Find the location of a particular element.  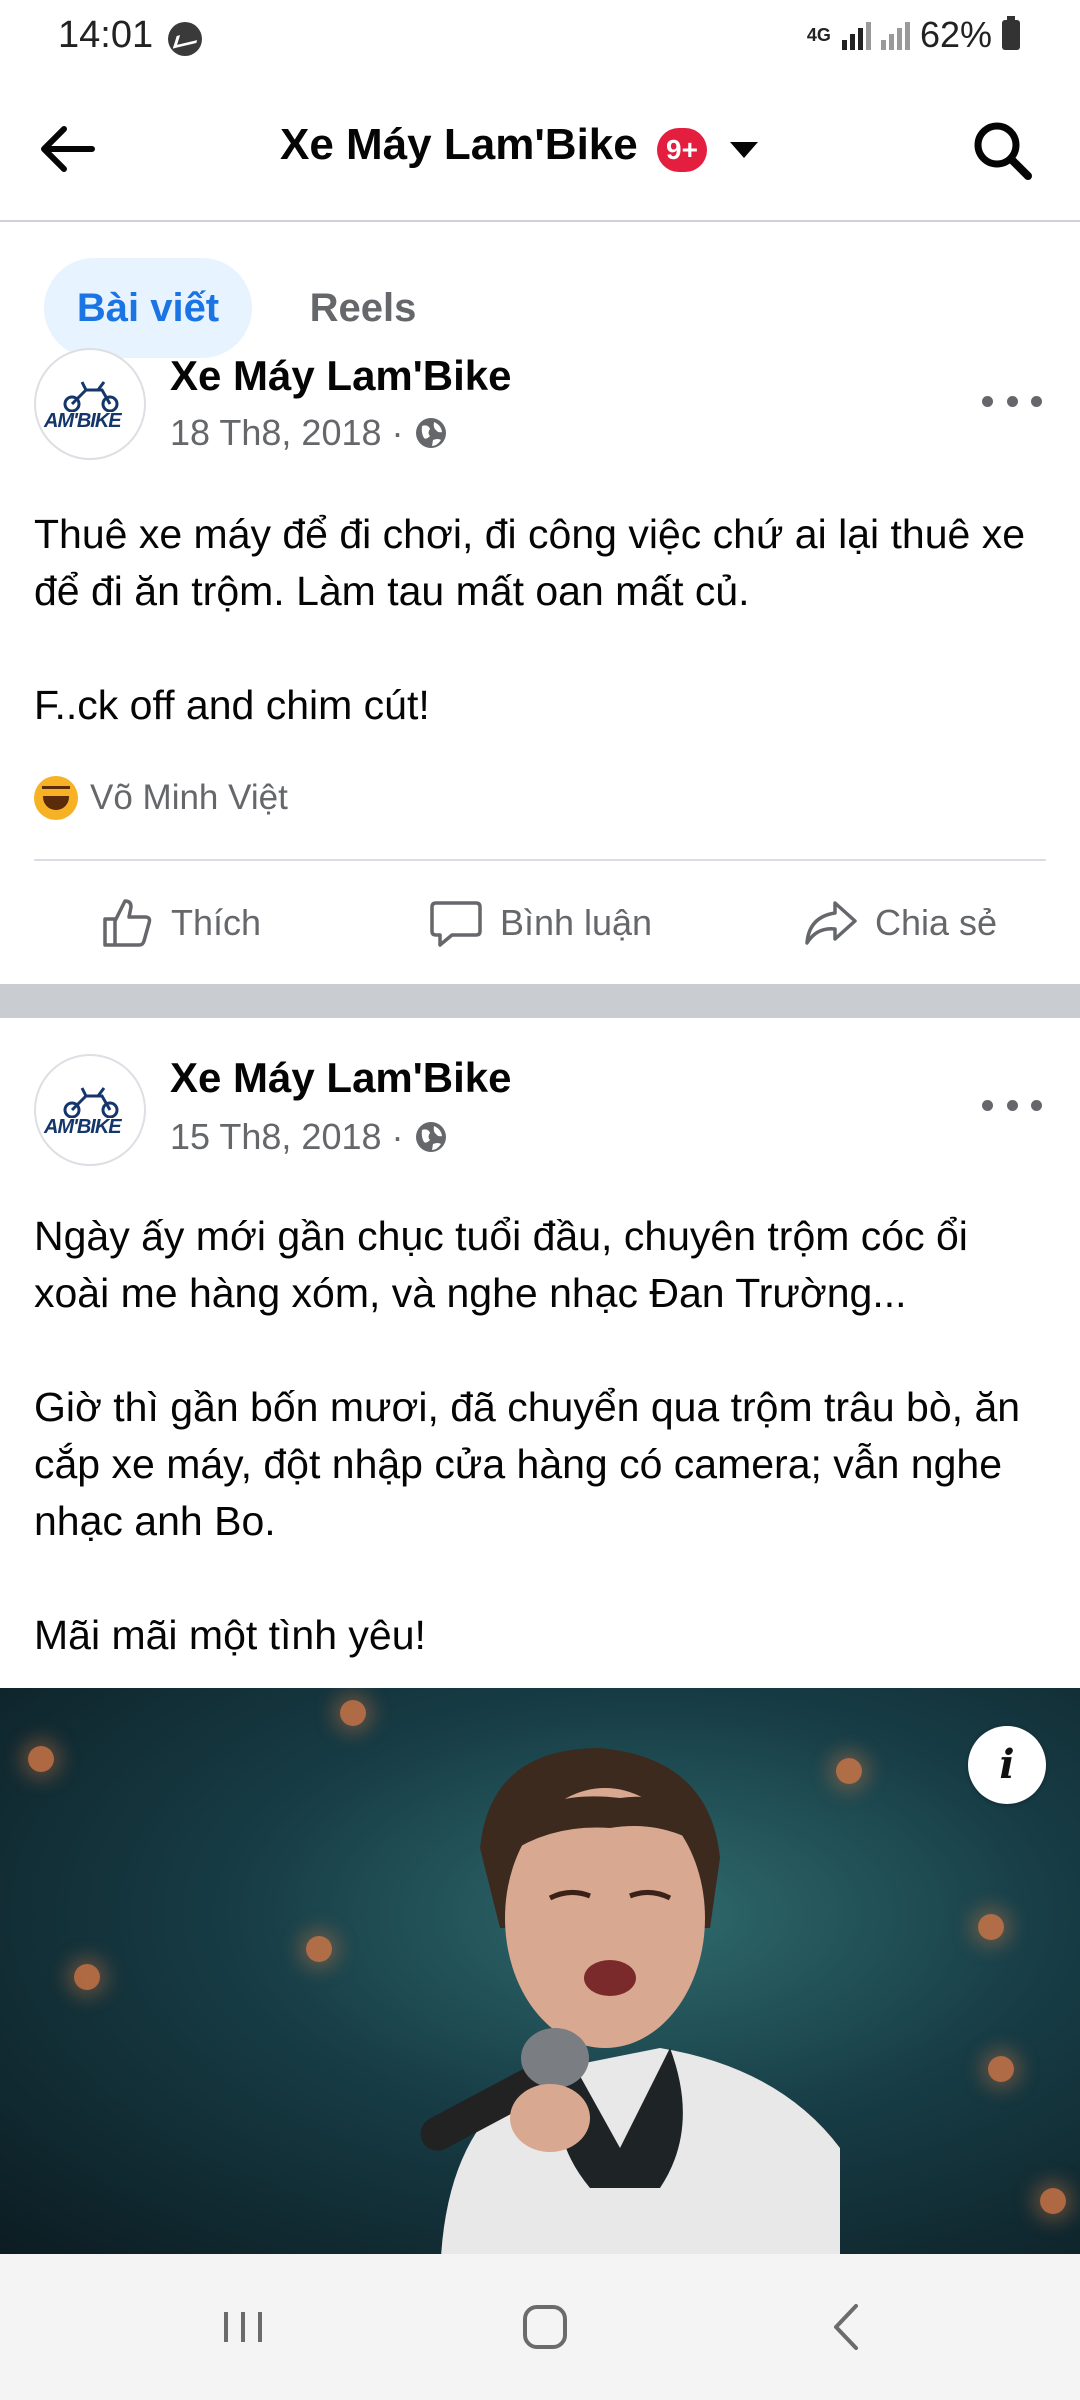

comment-label: Bình luận is located at coordinates (576, 922).